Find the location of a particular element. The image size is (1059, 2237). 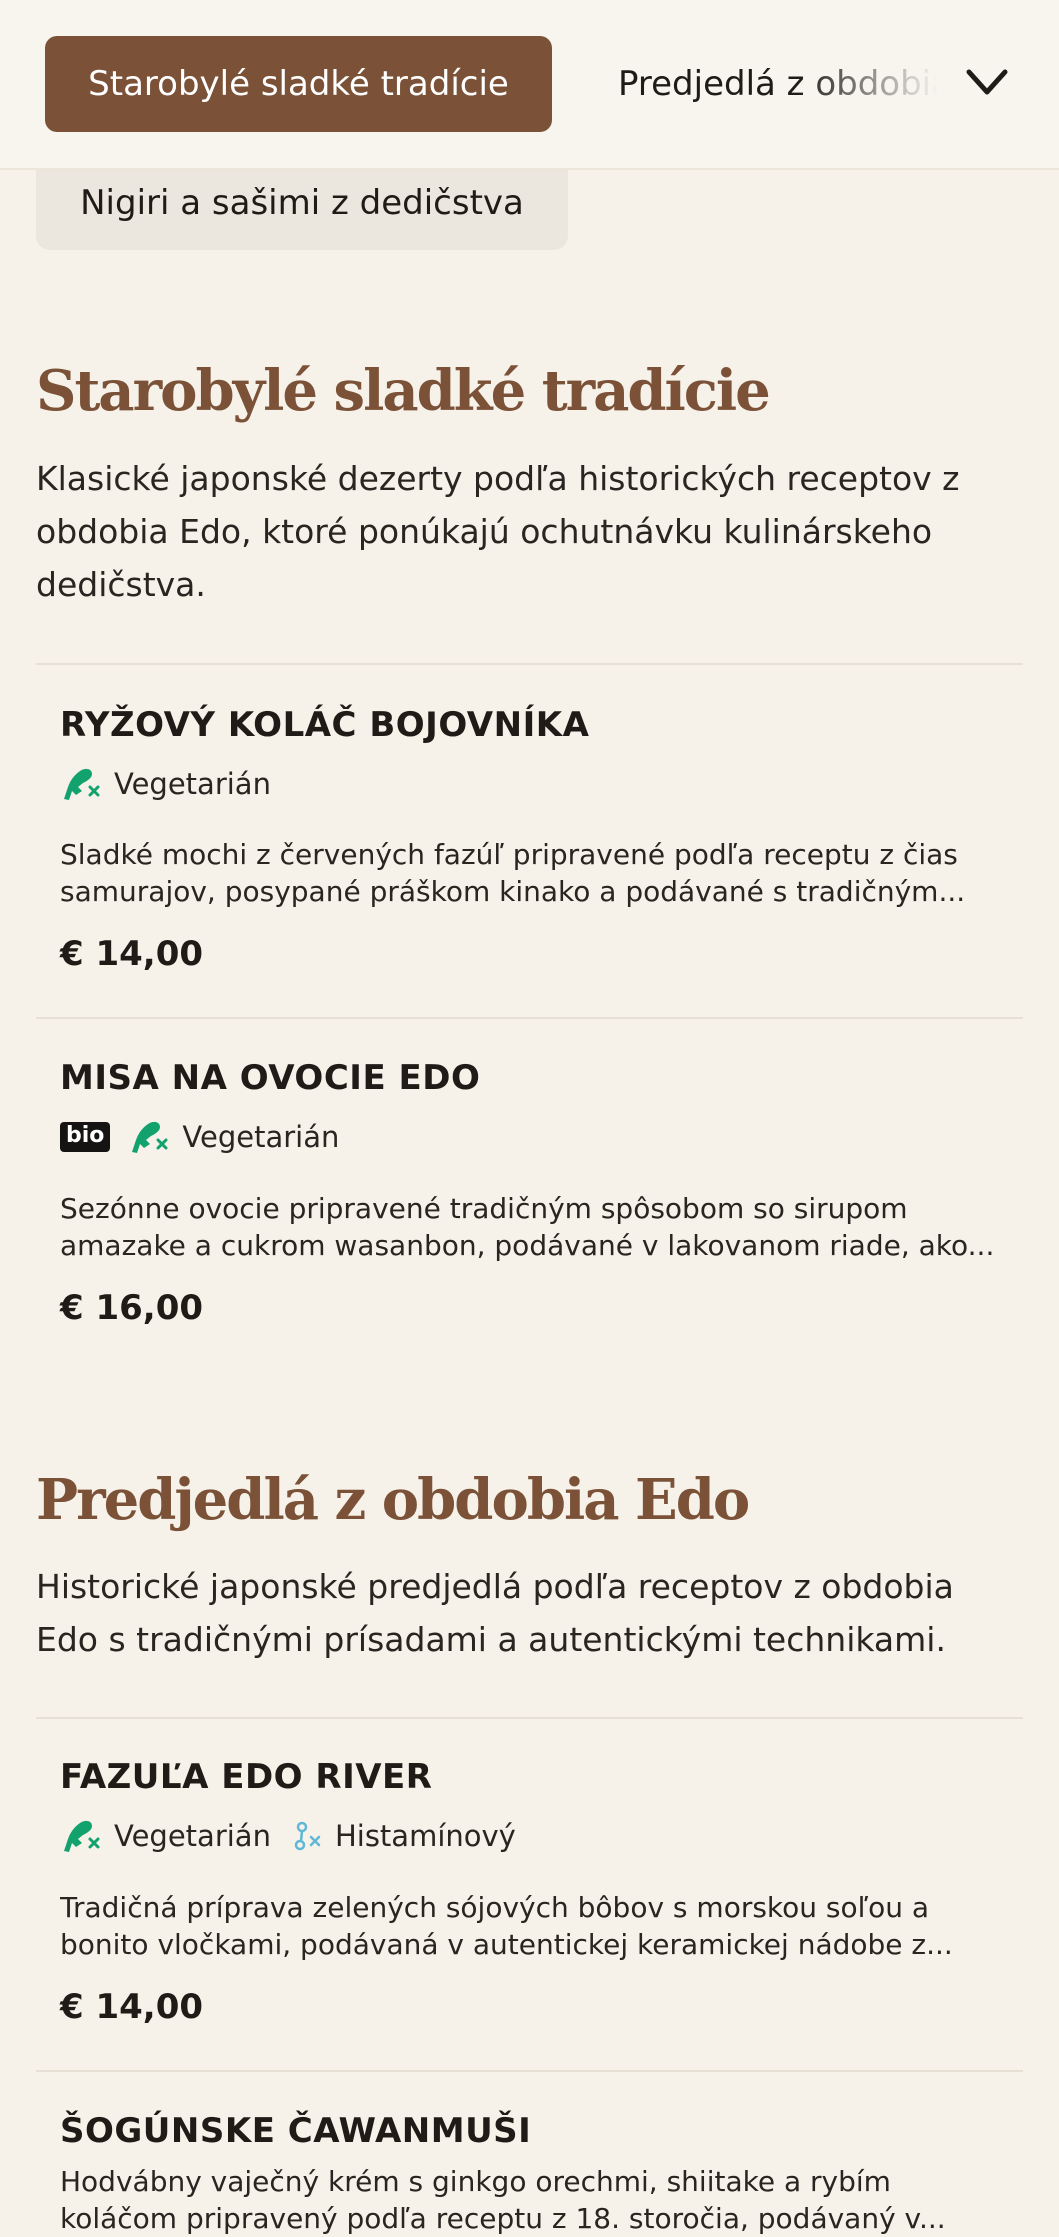

category-tab-active: Starobylé sladké tradície is located at coordinates (298, 84).